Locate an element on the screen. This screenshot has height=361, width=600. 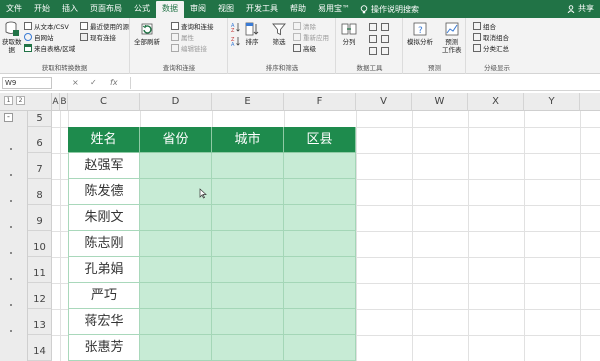
table-header-city: 城市 is located at coordinates (248, 140).